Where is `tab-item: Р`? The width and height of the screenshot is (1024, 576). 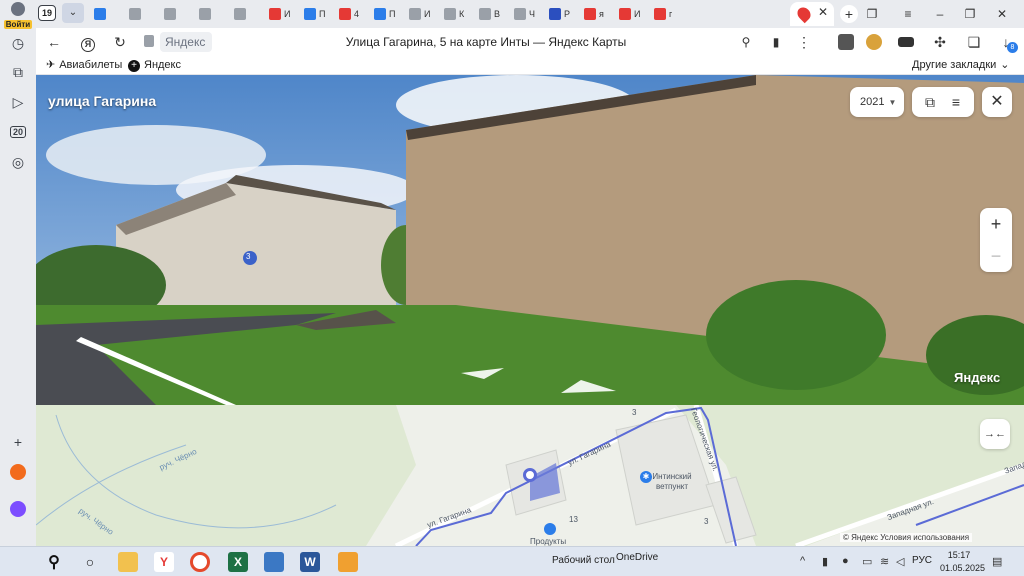
tab-item: Р is located at coordinates (559, 14).